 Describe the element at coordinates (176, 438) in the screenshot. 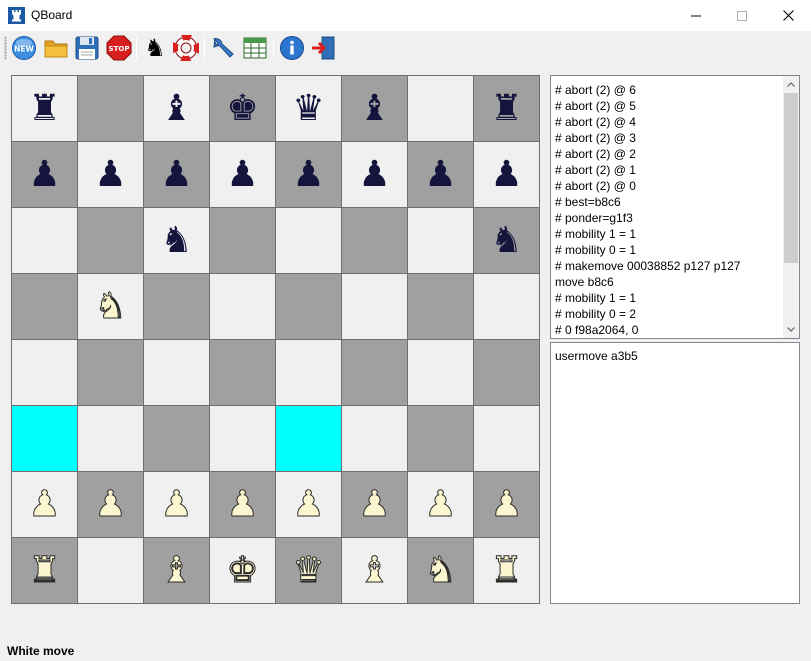

I see `square-c3` at that location.